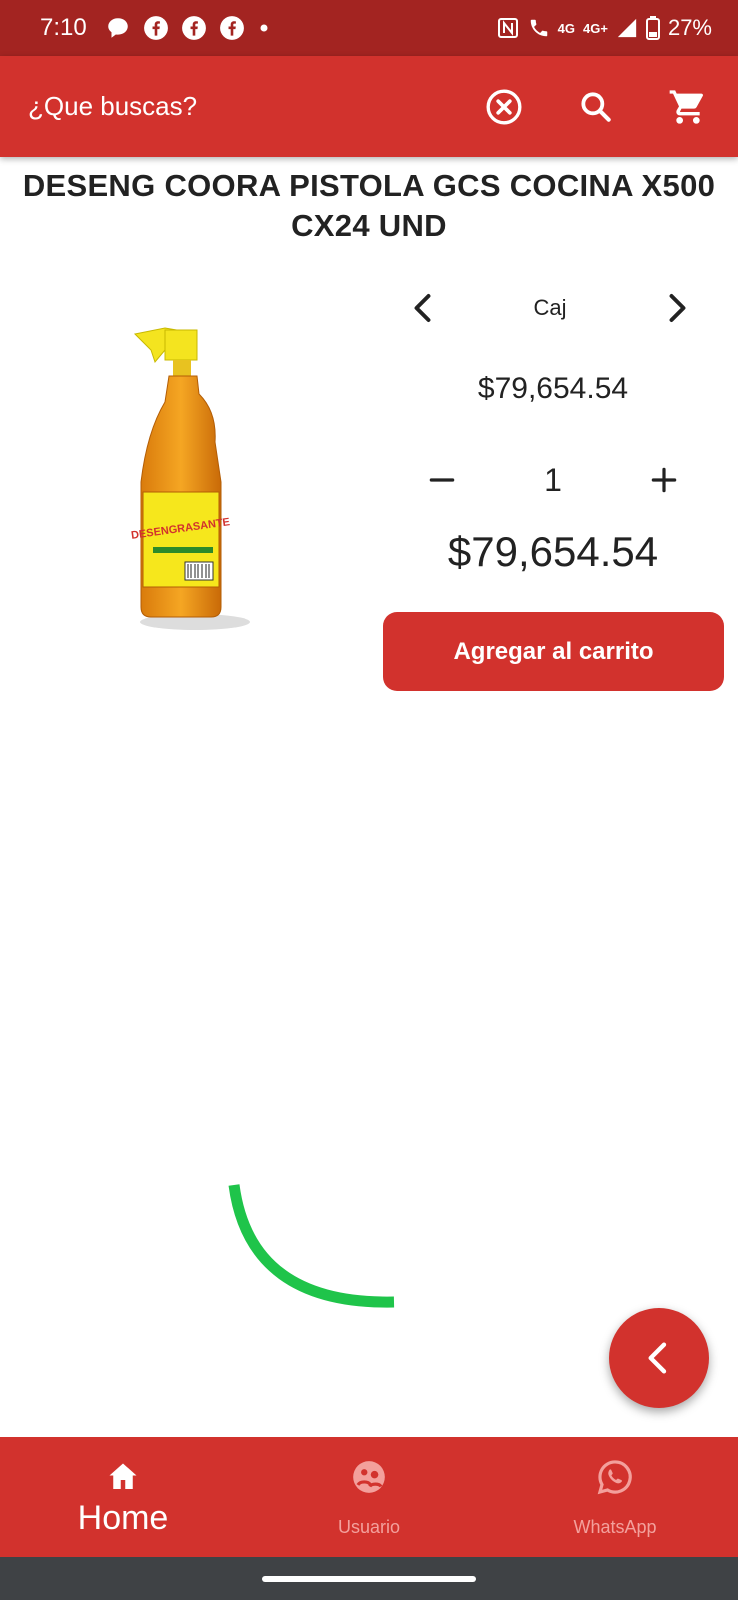 The image size is (738, 1600). I want to click on clear-icon, so click(504, 106).